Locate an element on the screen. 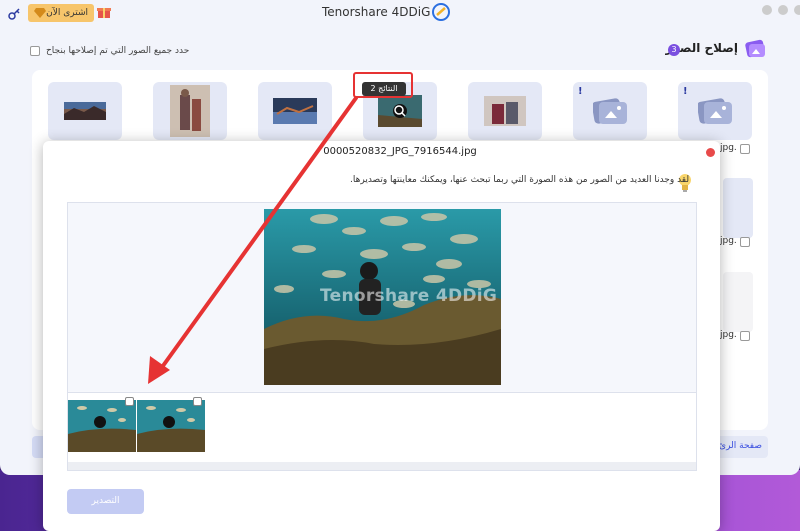 This screenshot has width=800, height=531. buy-now-button: اشترى الآن is located at coordinates (61, 13).